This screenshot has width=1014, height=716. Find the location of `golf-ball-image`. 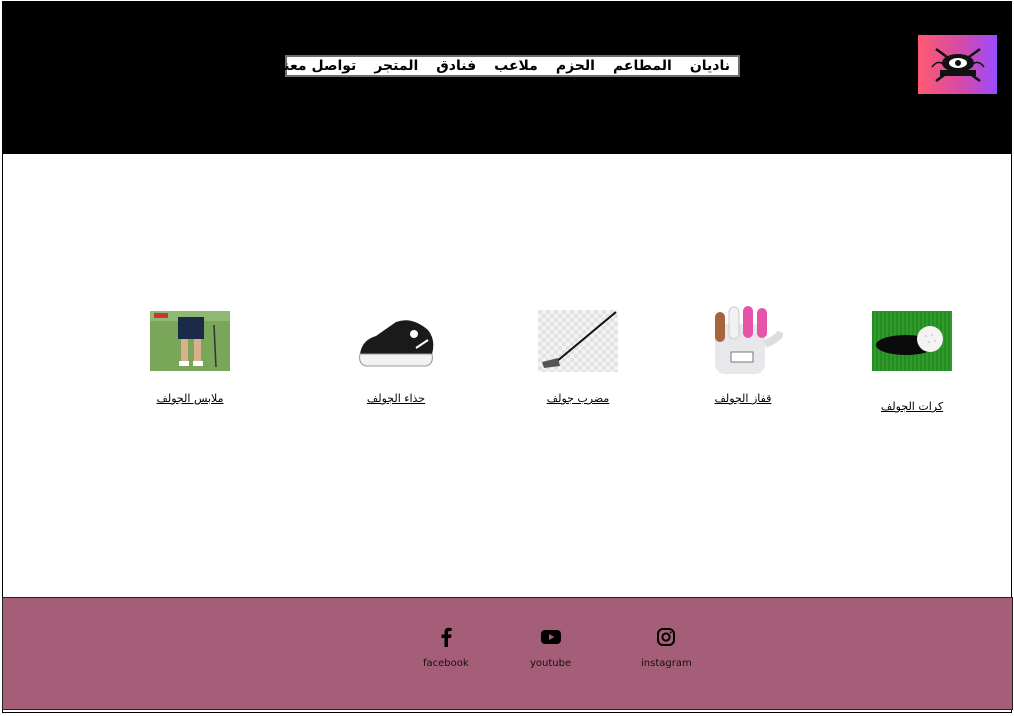

golf-ball-image is located at coordinates (912, 341).